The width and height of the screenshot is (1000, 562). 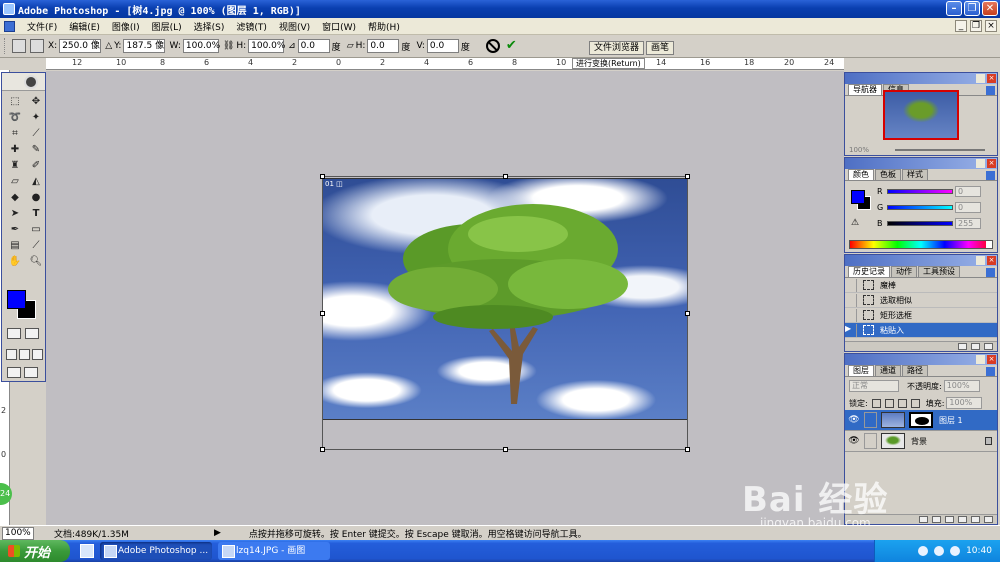 What do you see at coordinates (921, 285) in the screenshot?
I see `history-item: 魔棒` at bounding box center [921, 285].